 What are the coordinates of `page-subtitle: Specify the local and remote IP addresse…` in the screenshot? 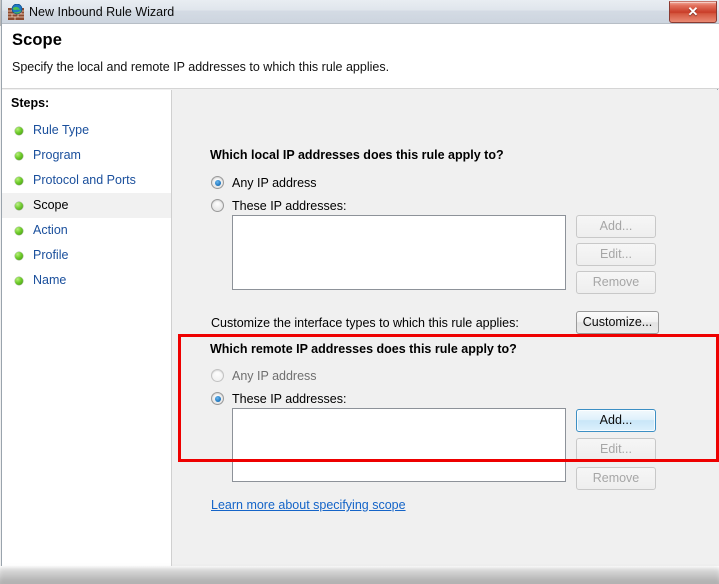 It's located at (201, 67).